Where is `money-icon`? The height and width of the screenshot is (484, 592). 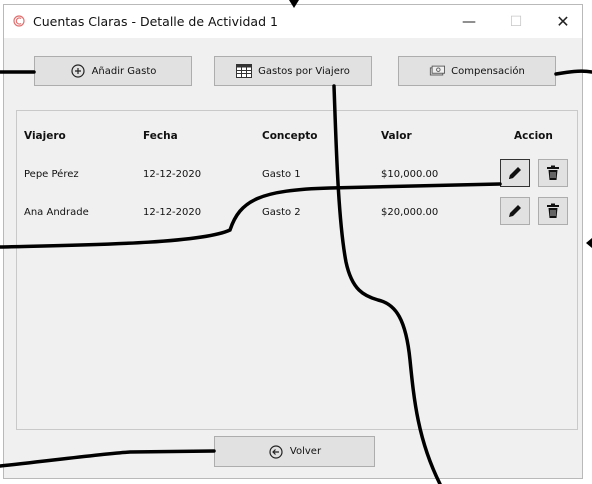 money-icon is located at coordinates (437, 71).